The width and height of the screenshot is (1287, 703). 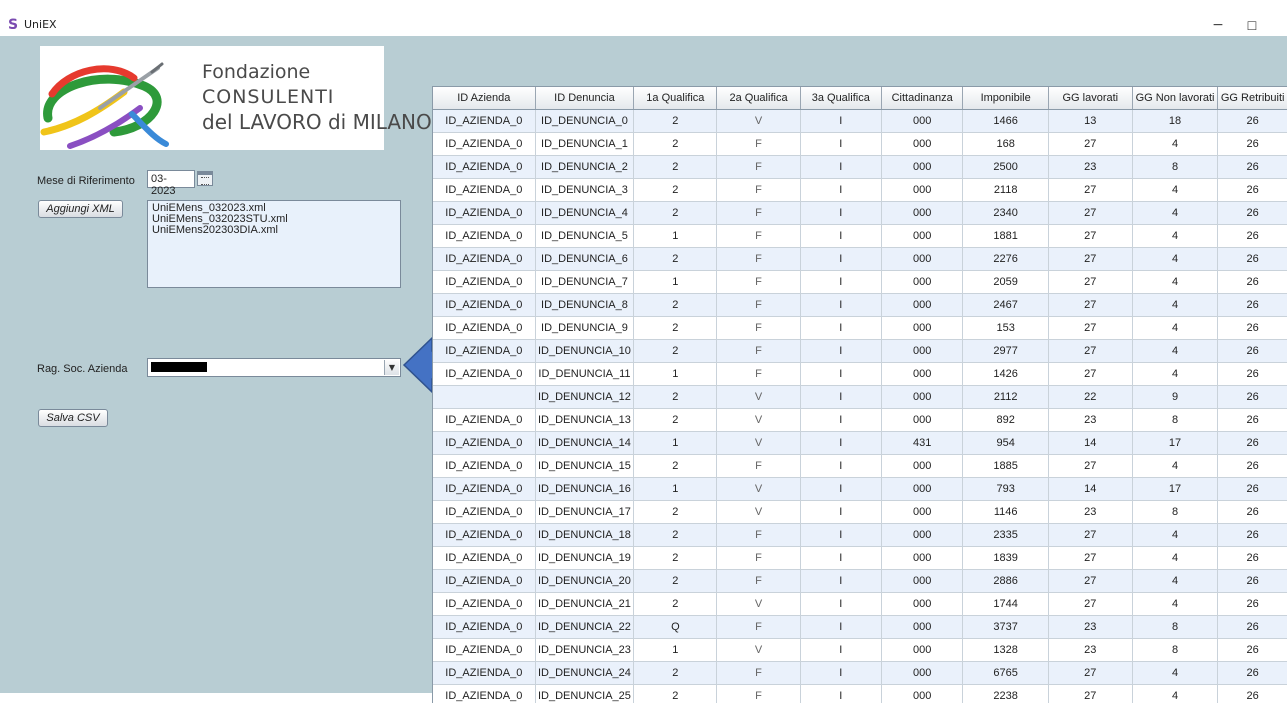 What do you see at coordinates (922, 98) in the screenshot?
I see `col-header-cittadinanza: Cittadinanza` at bounding box center [922, 98].